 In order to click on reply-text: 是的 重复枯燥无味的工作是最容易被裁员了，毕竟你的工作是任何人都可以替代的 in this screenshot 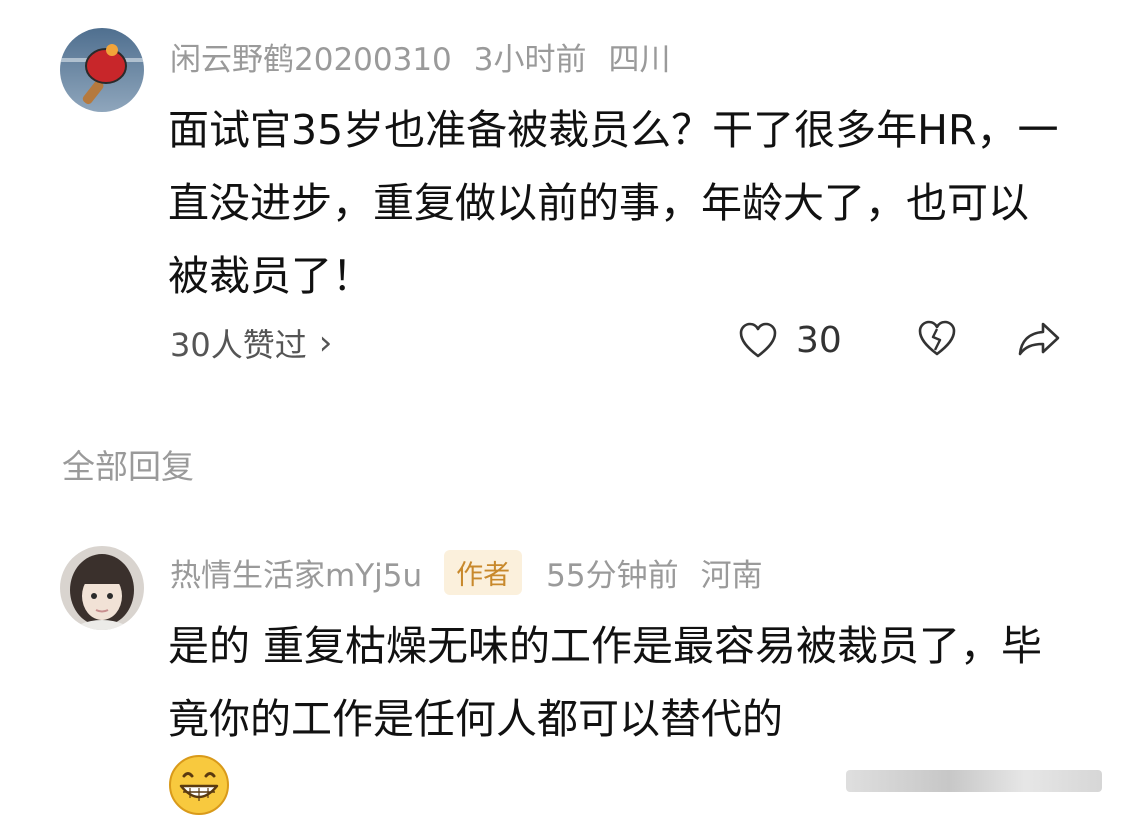, I will do `click(605, 682)`.